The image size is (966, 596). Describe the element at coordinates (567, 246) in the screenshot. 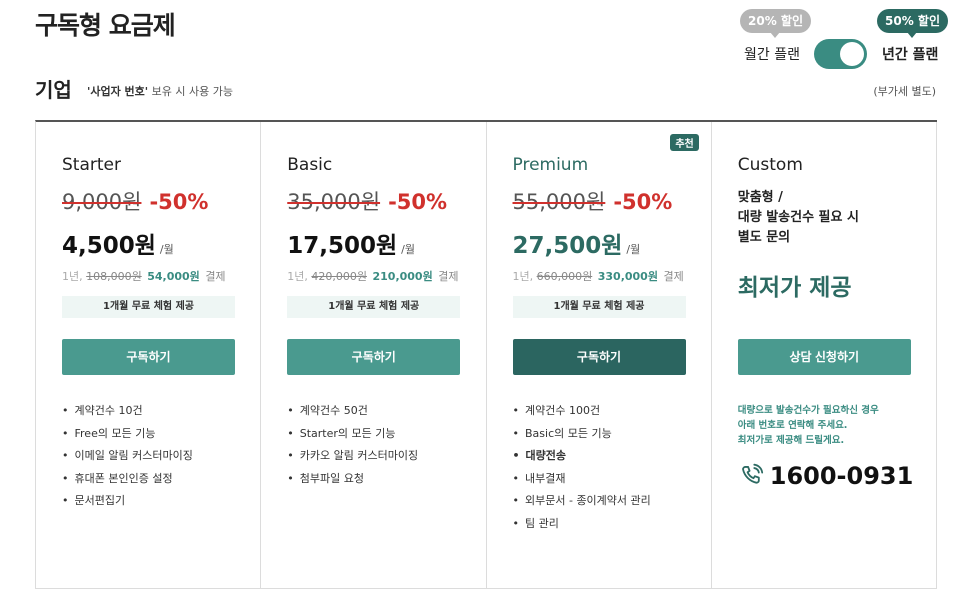

I see `current-price: 27,500원` at that location.